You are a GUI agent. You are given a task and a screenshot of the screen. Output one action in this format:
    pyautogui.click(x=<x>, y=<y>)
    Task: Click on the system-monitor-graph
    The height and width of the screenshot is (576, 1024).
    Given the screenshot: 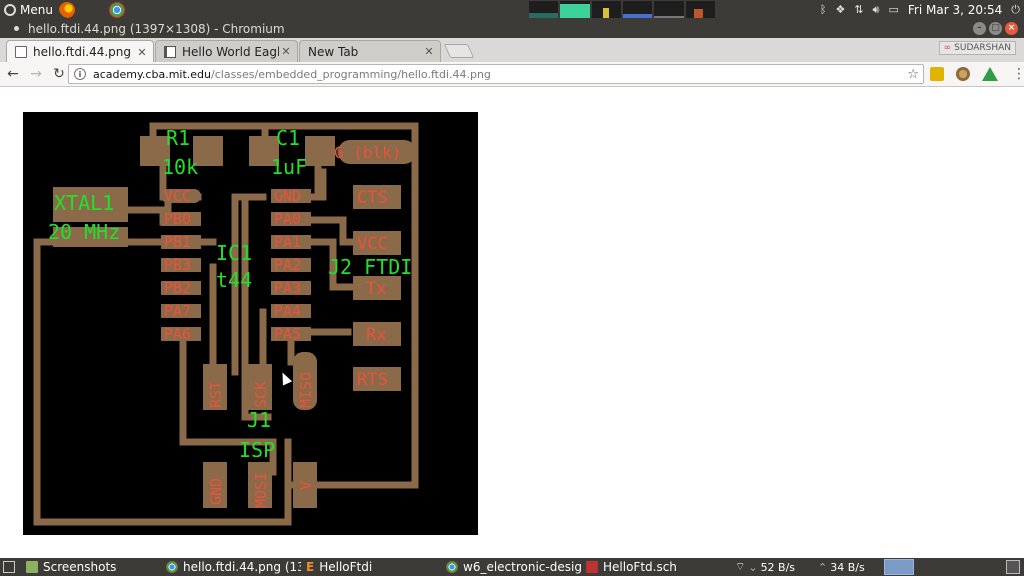 What is the action you would take?
    pyautogui.click(x=622, y=9)
    